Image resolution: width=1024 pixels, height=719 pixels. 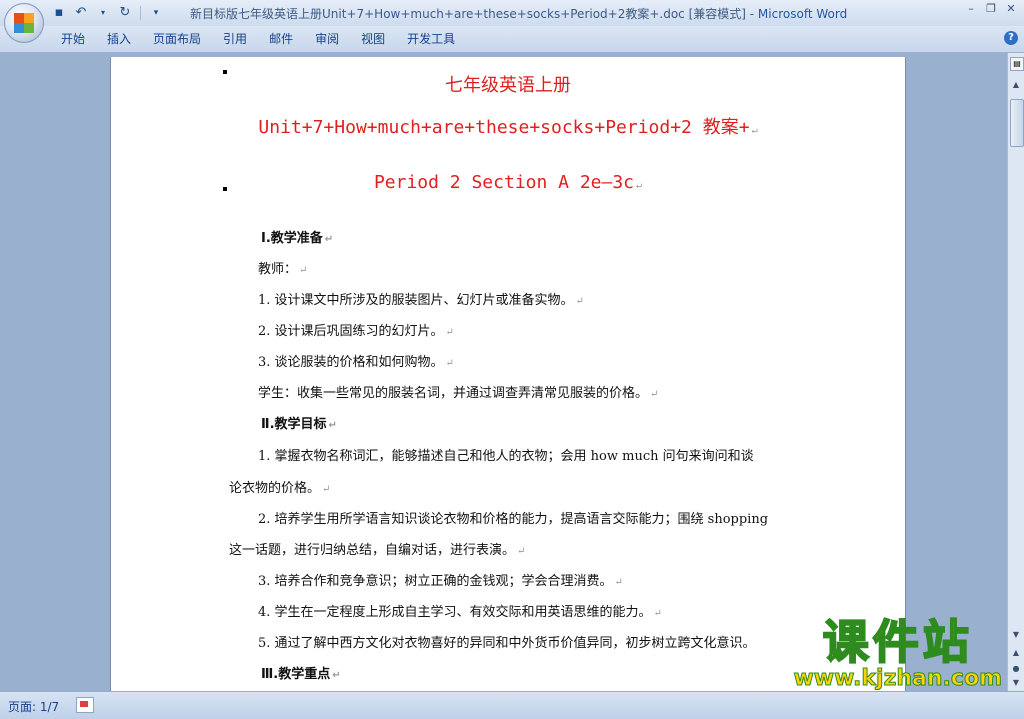 What do you see at coordinates (301, 674) in the screenshot?
I see `section-heading: Ⅲ.教学重点 ↵` at bounding box center [301, 674].